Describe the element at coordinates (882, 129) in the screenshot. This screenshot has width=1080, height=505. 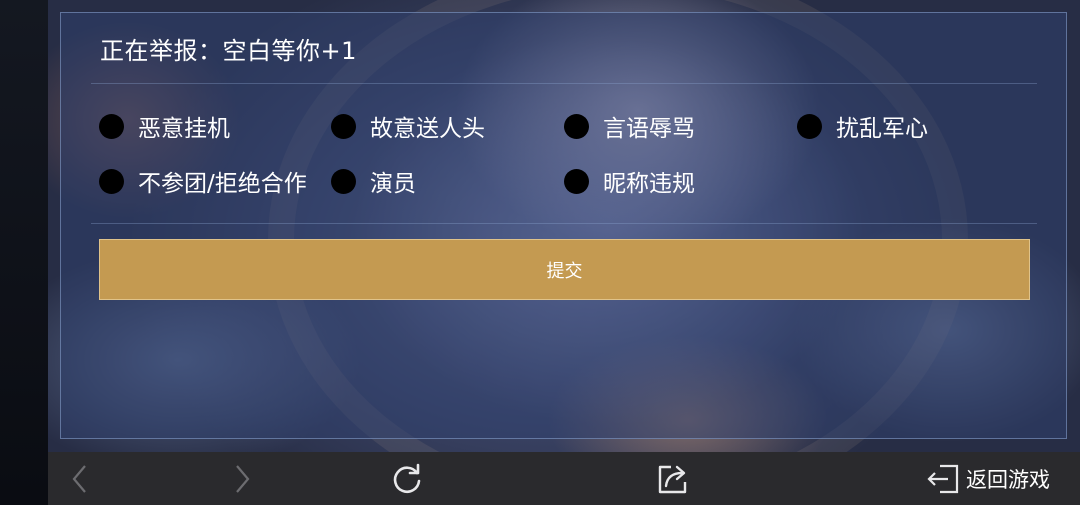
I see `option-label: 扰乱军心` at that location.